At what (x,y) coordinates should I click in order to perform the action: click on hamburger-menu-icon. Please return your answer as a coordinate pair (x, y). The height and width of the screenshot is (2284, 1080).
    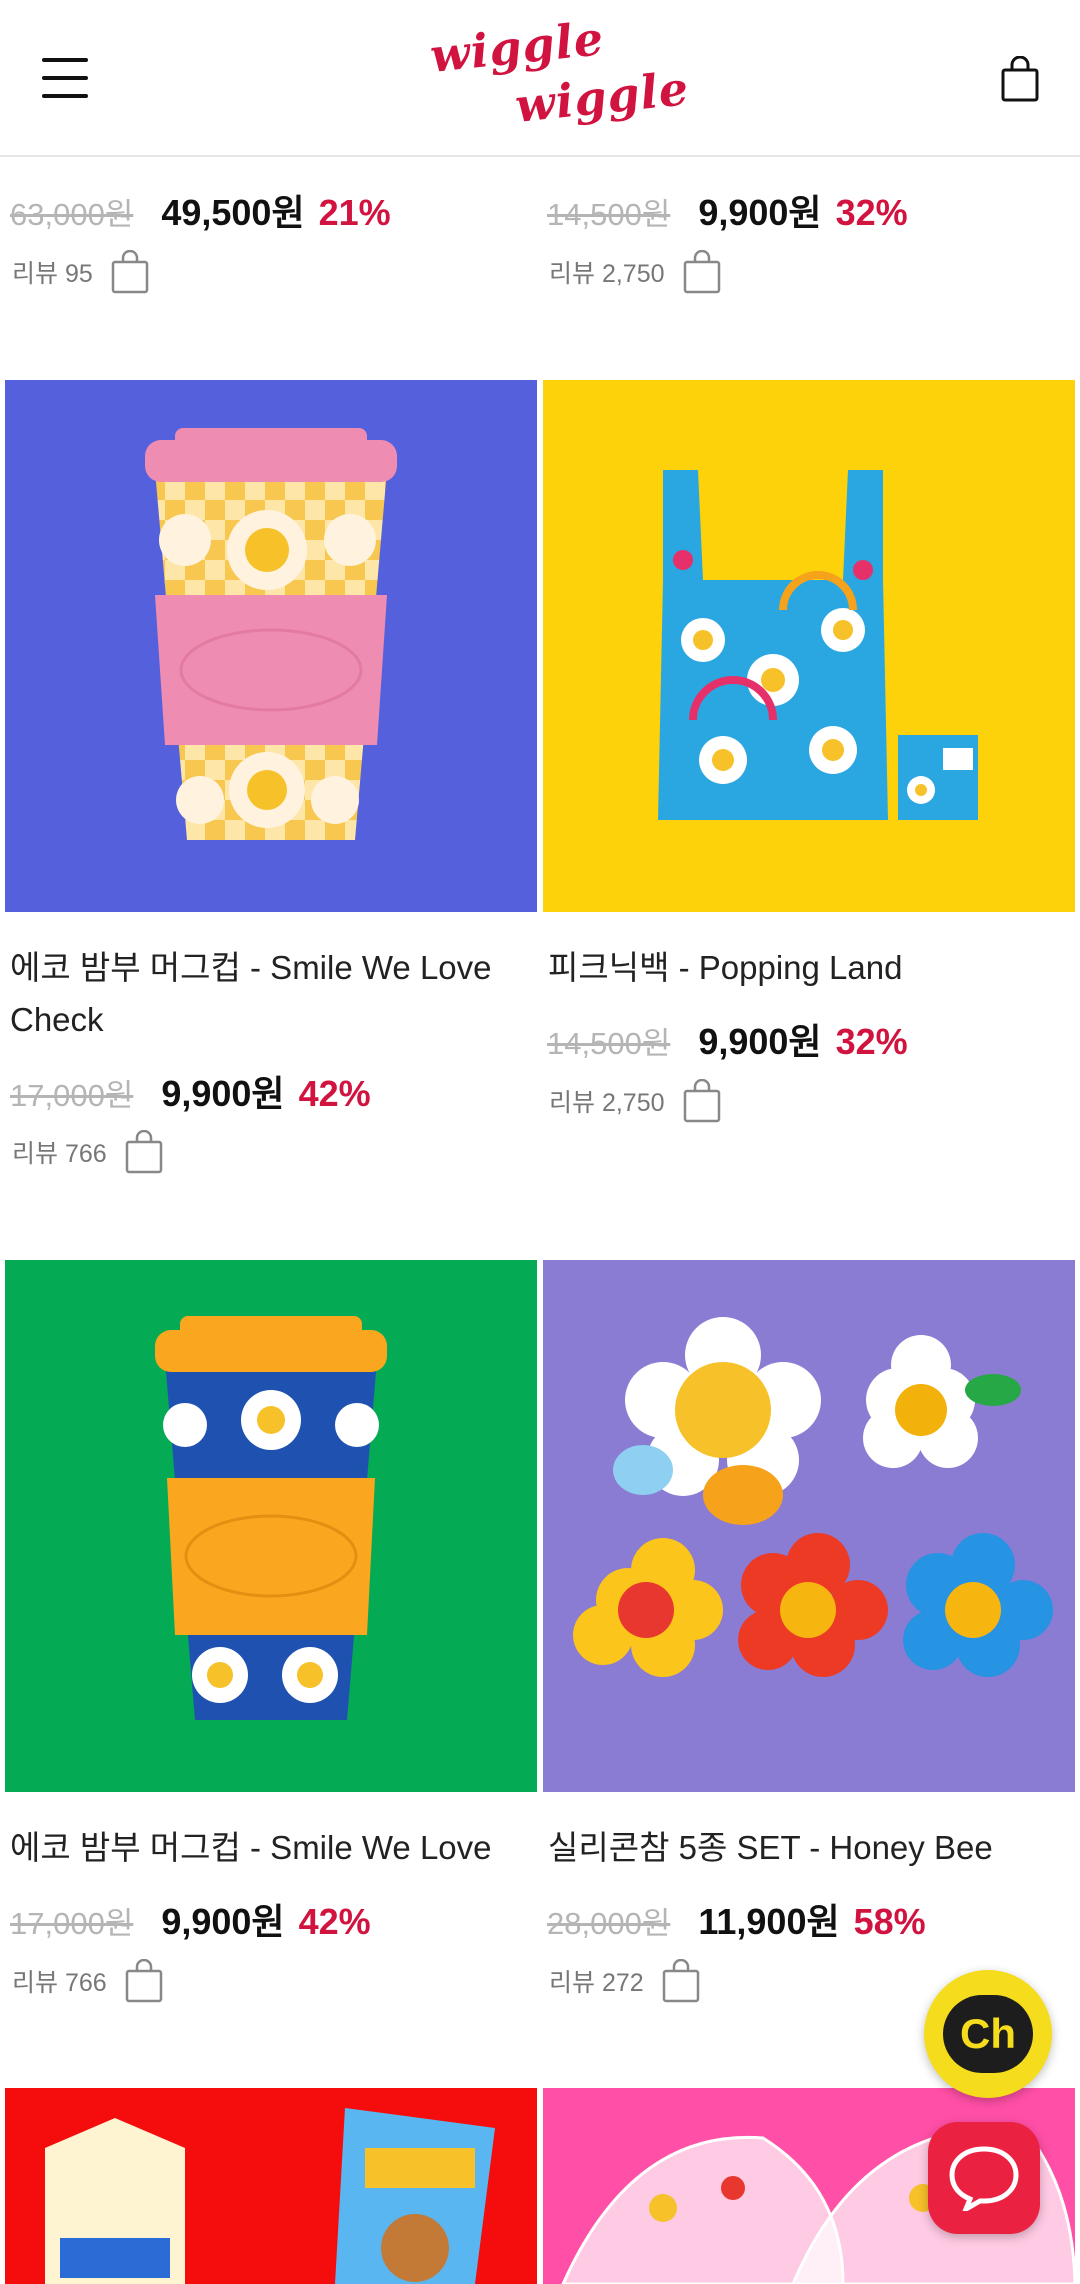
    Looking at the image, I should click on (65, 78).